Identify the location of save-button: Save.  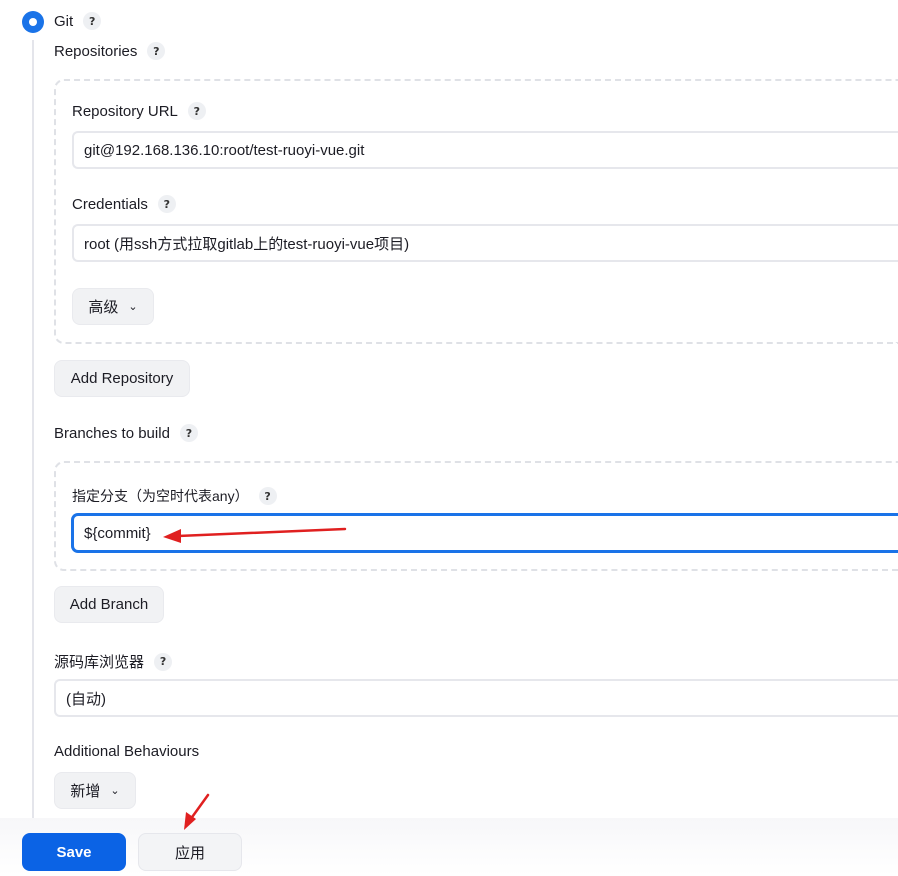
(74, 852).